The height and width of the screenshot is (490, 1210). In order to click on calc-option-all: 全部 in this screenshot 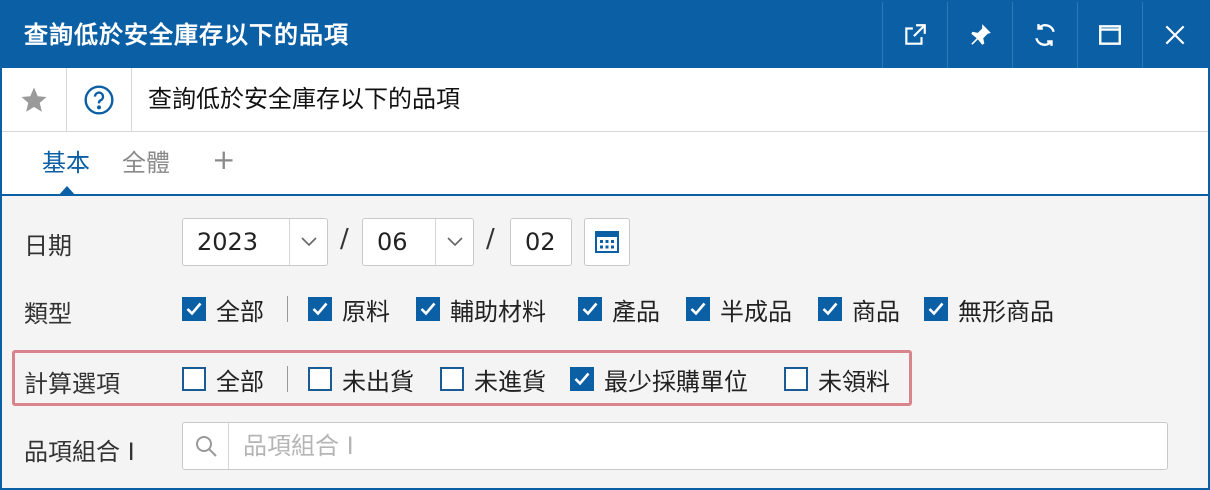, I will do `click(223, 380)`.